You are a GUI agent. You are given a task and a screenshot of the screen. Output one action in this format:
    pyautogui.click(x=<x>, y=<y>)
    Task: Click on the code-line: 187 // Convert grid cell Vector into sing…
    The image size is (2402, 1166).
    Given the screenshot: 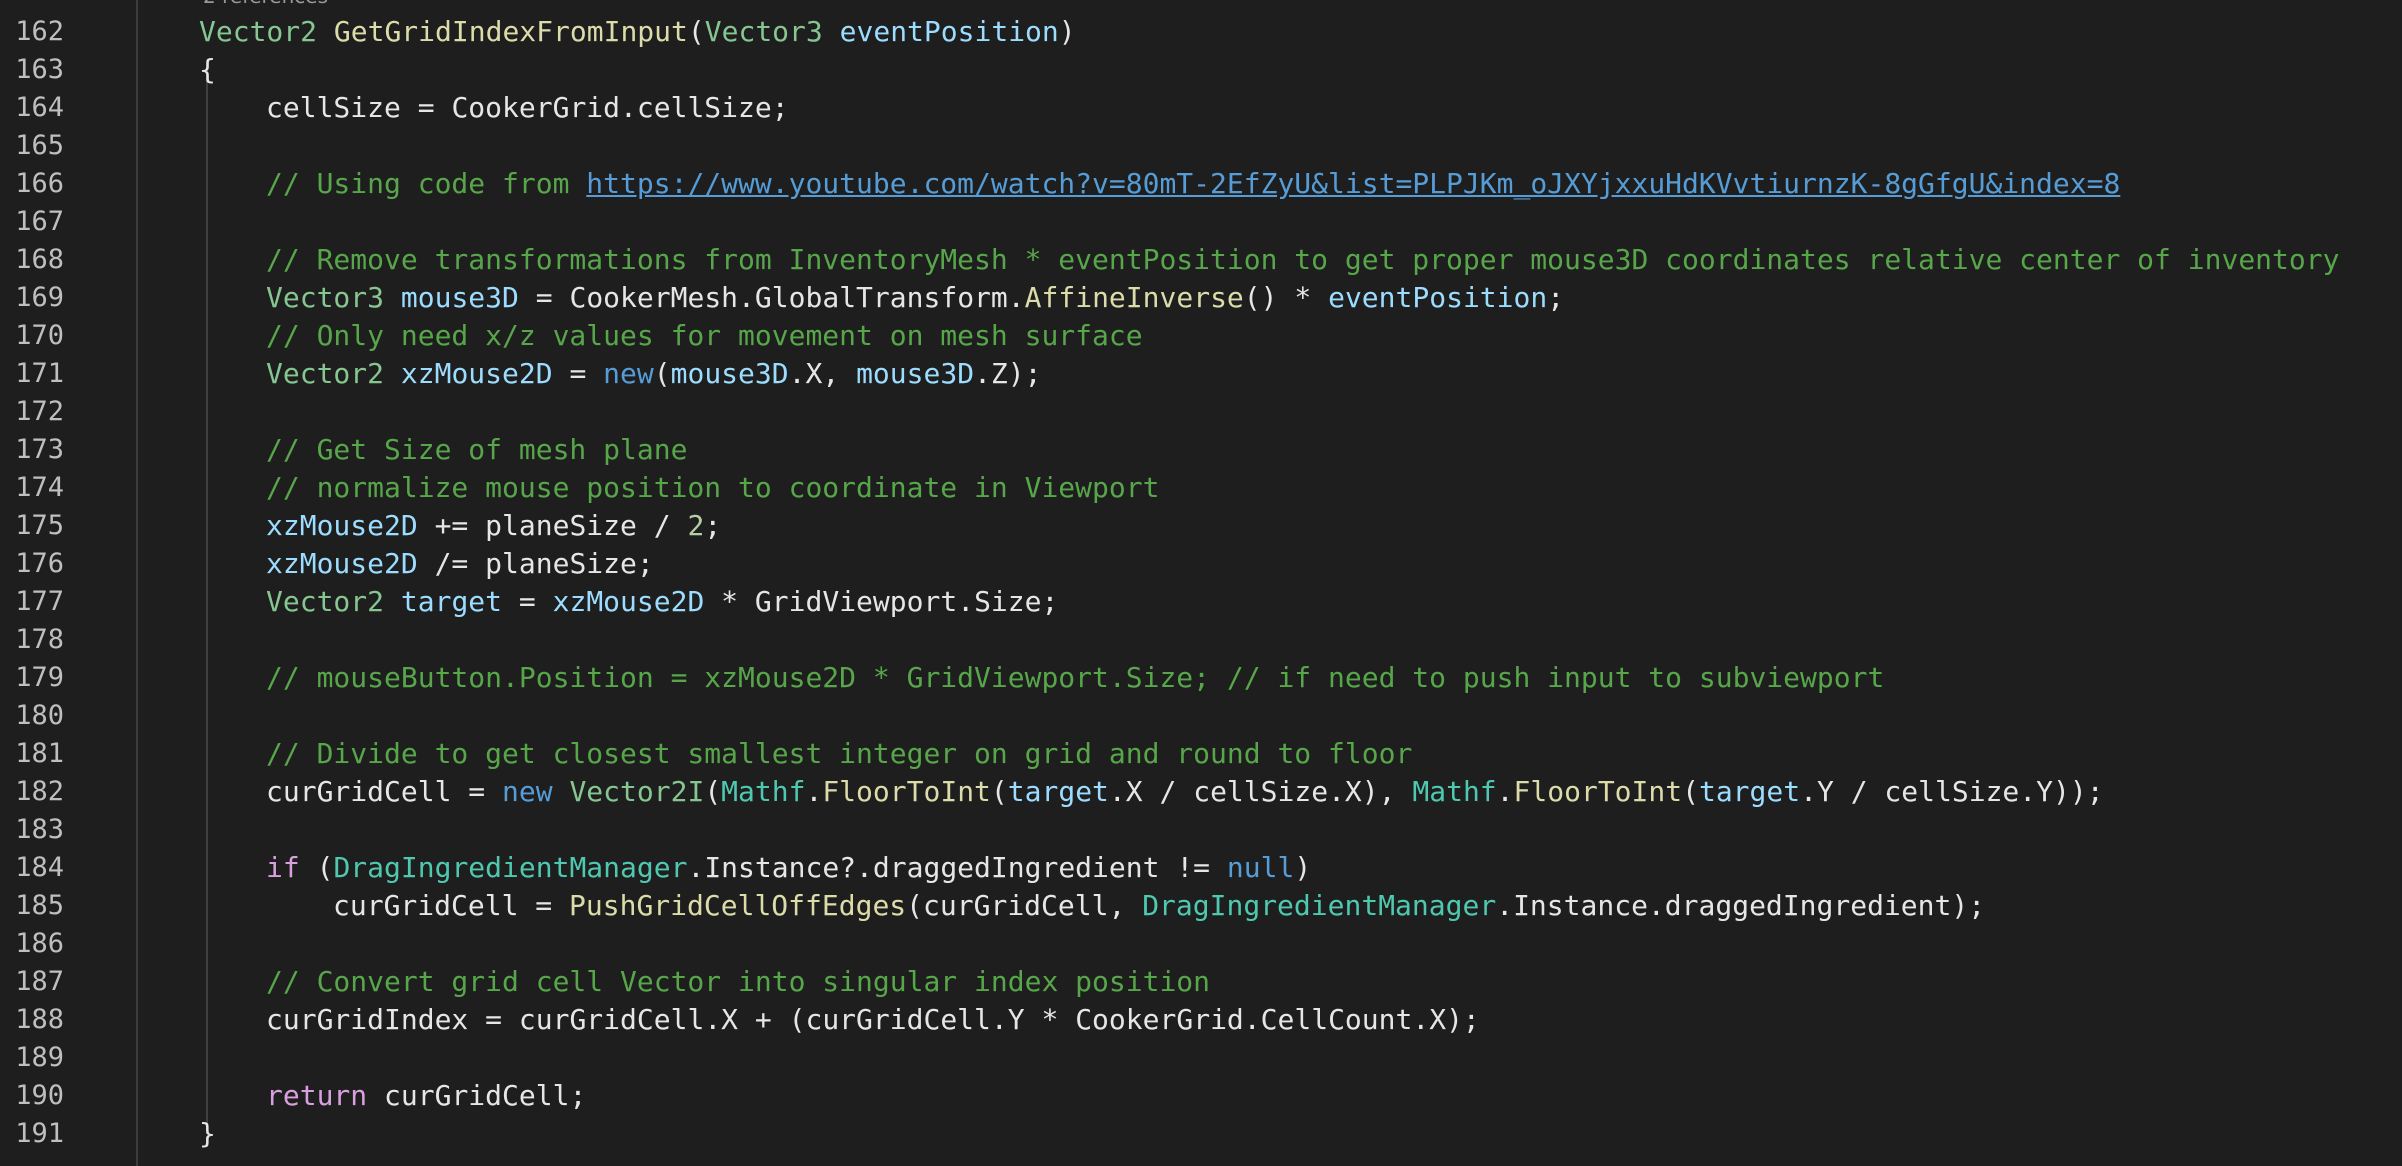 What is the action you would take?
    pyautogui.click(x=1201, y=982)
    